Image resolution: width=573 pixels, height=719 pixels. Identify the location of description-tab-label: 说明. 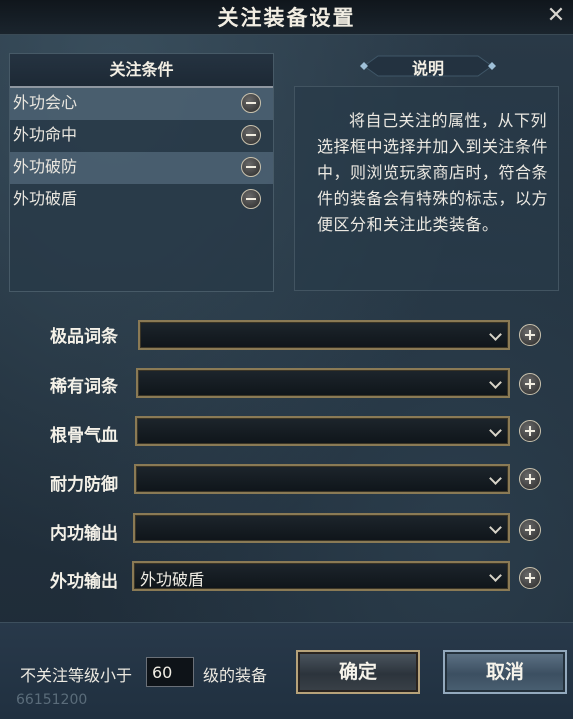
(427, 68).